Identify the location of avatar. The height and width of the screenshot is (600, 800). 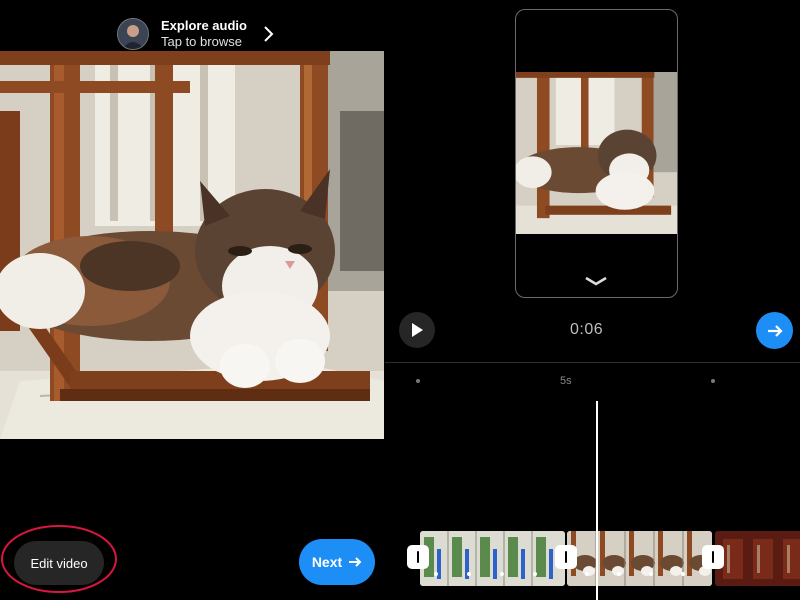
(133, 34).